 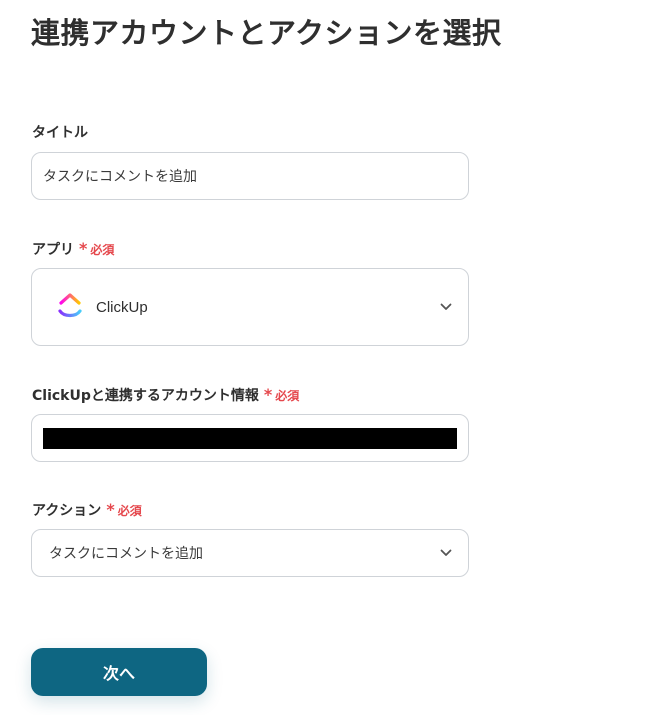 I want to click on account-select, so click(x=250, y=438).